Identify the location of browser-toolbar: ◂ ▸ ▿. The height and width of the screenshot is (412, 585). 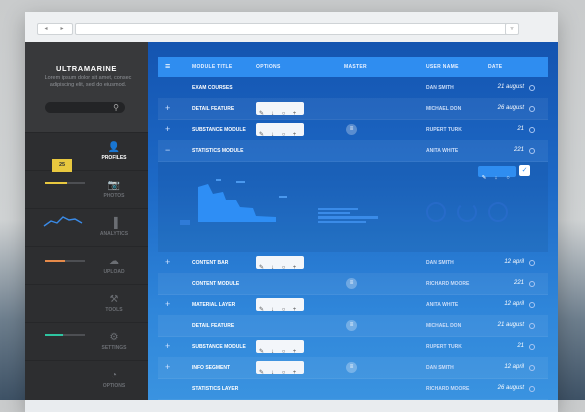
(291, 27).